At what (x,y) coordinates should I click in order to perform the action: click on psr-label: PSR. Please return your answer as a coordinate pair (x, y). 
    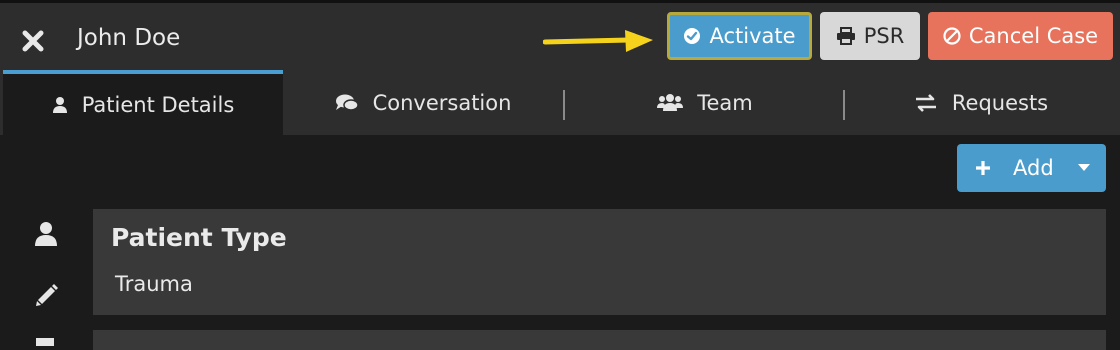
    Looking at the image, I should click on (884, 36).